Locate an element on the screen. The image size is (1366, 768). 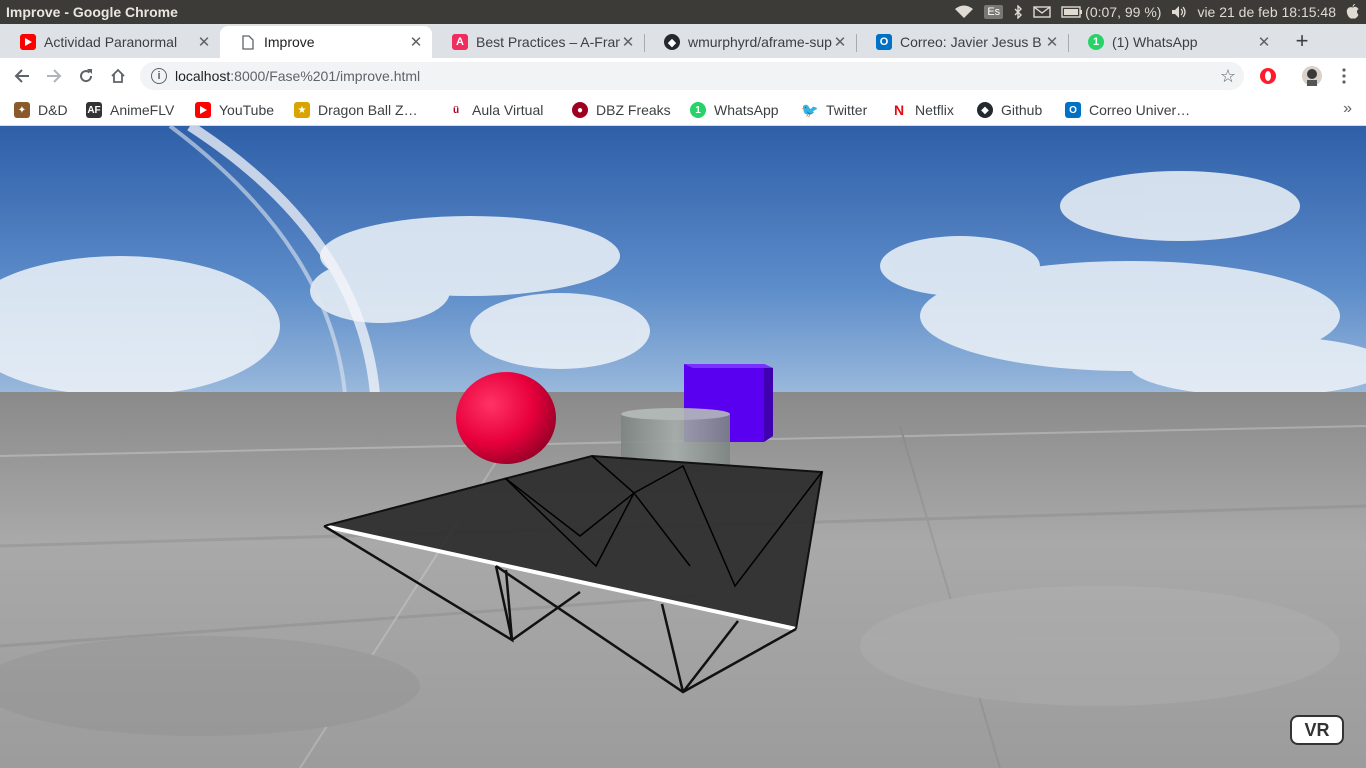
tab-whatsapp: 1 (1) WhatsApp ✕ is located at coordinates (1174, 42).